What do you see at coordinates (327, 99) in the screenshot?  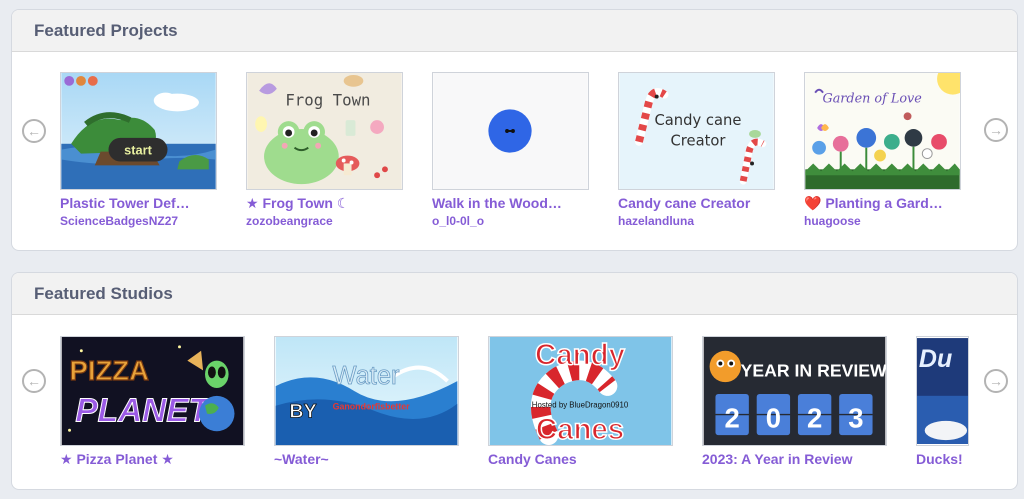 I see `thumb-frog-town-label: Frog Town` at bounding box center [327, 99].